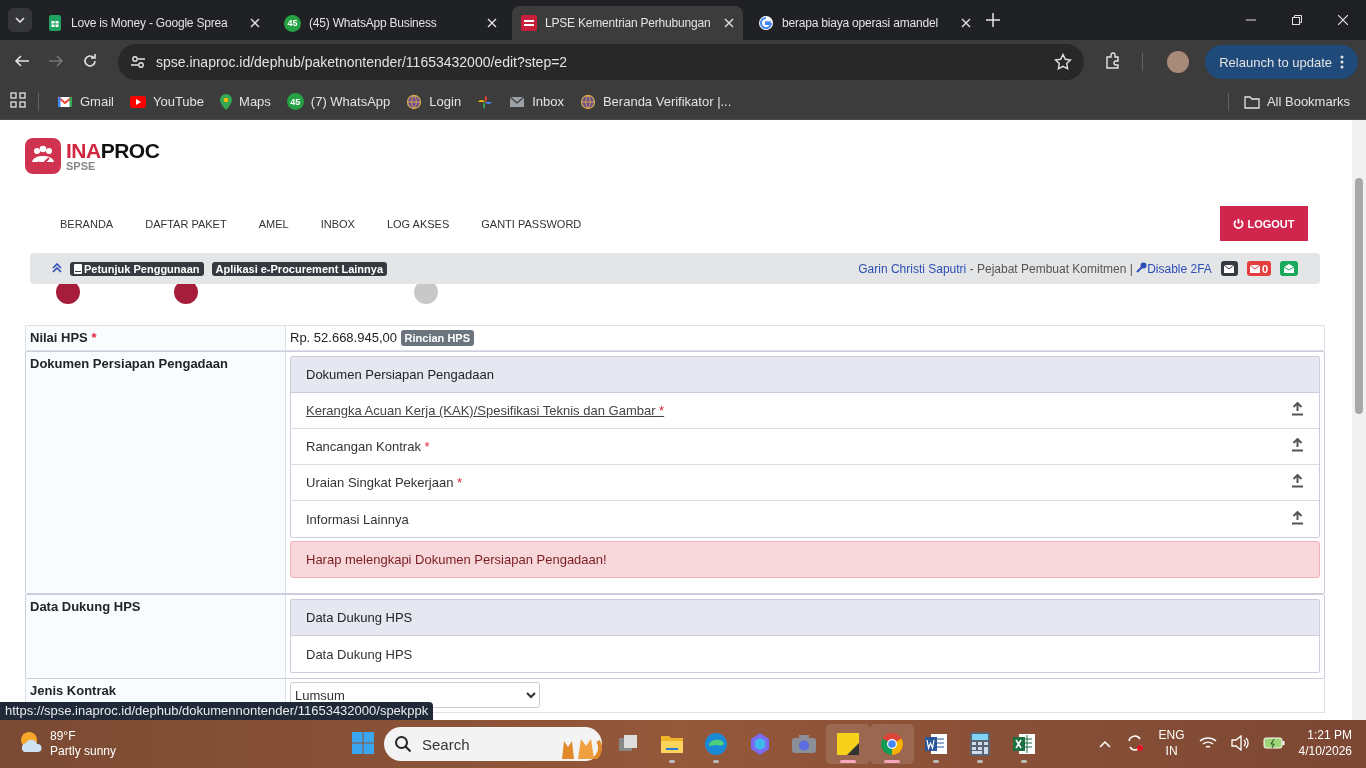  I want to click on taskbar-app, so click(848, 744).